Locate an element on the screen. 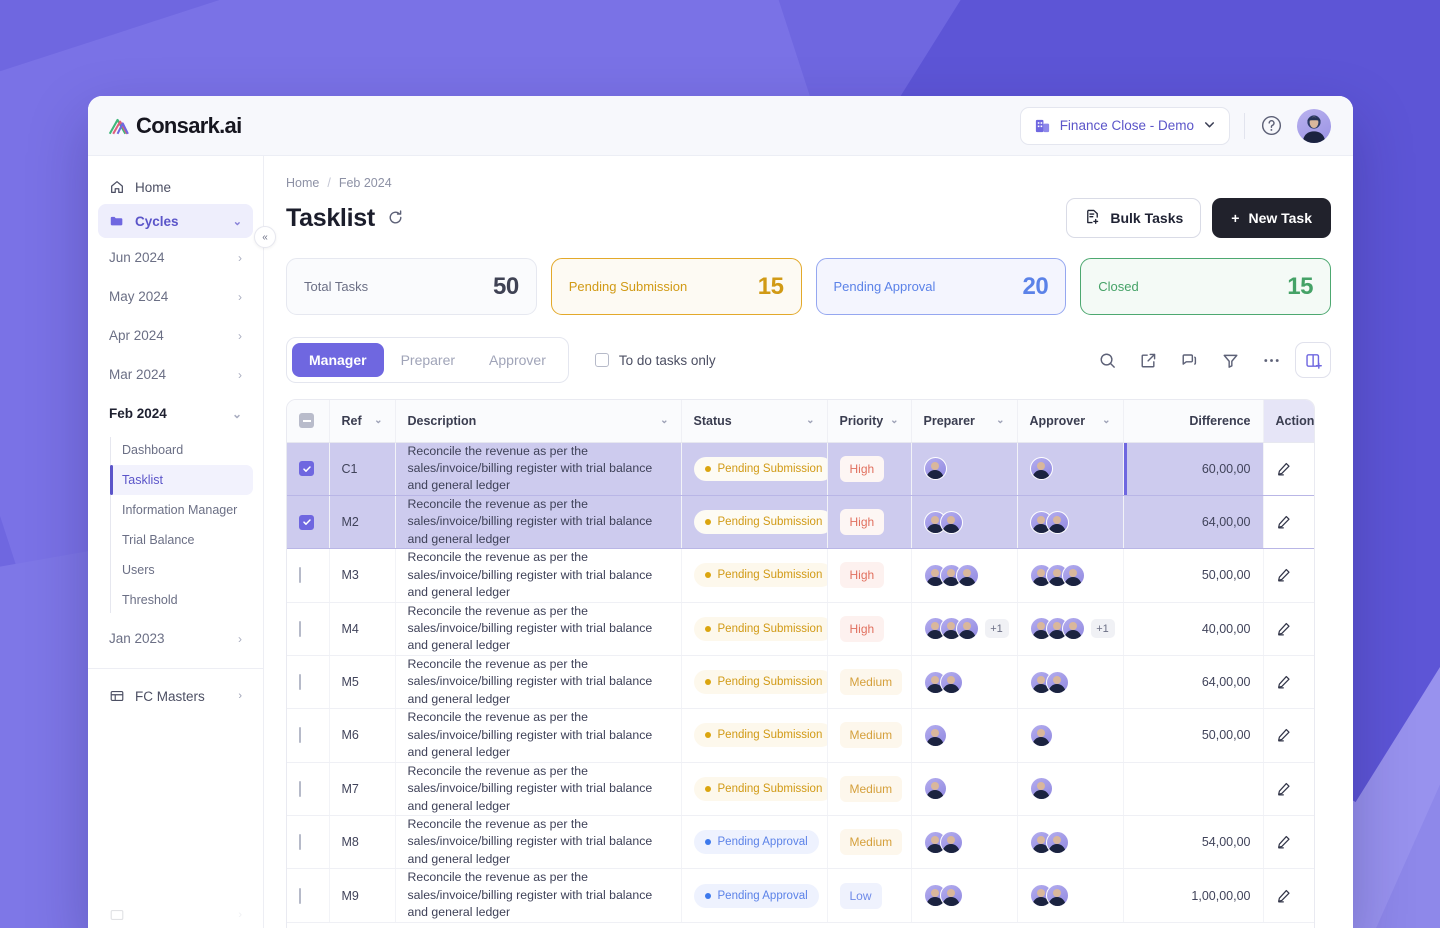 The width and height of the screenshot is (1440, 928). tab-preparer: Preparer is located at coordinates (428, 360).